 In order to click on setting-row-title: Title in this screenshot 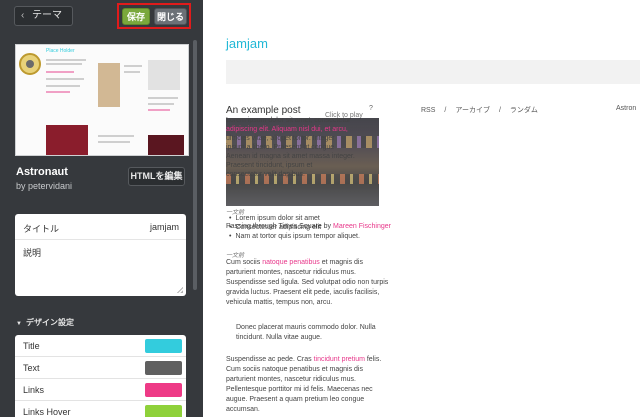, I will do `click(100, 346)`.